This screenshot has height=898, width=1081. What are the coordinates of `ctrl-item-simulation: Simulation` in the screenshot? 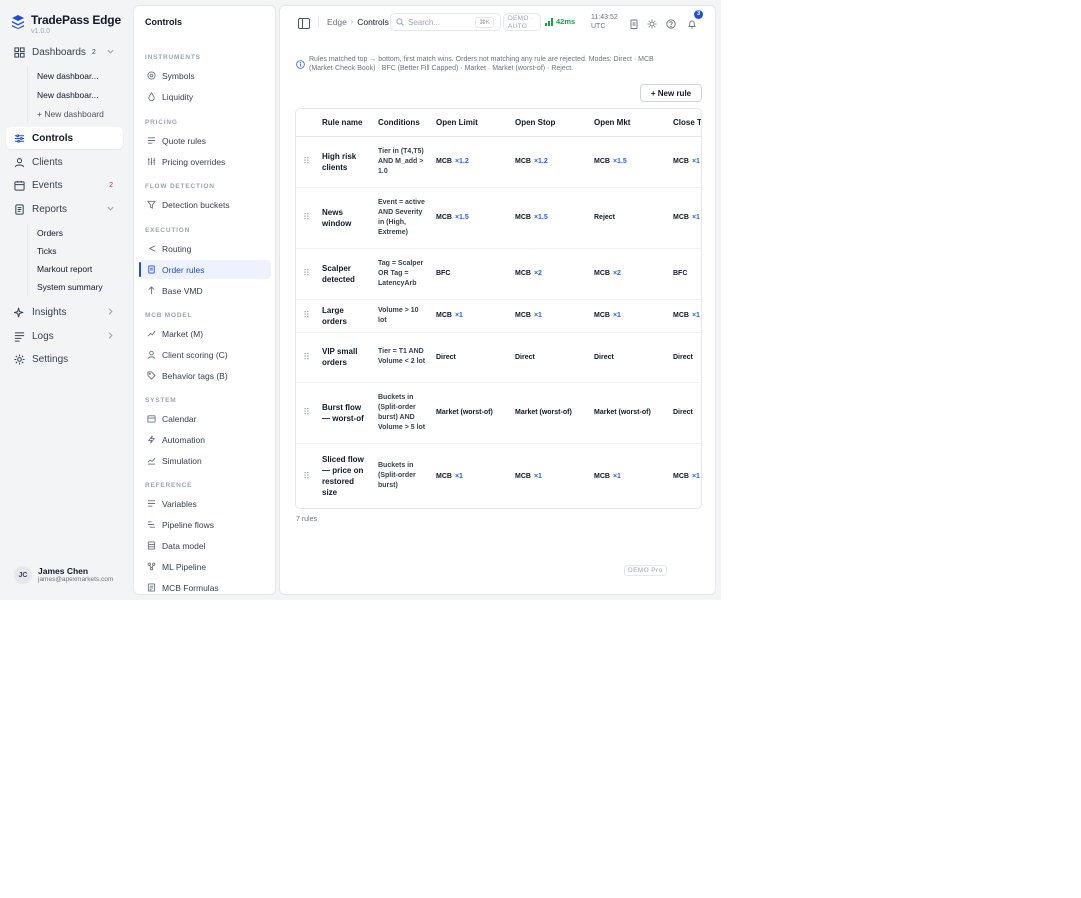 It's located at (205, 460).